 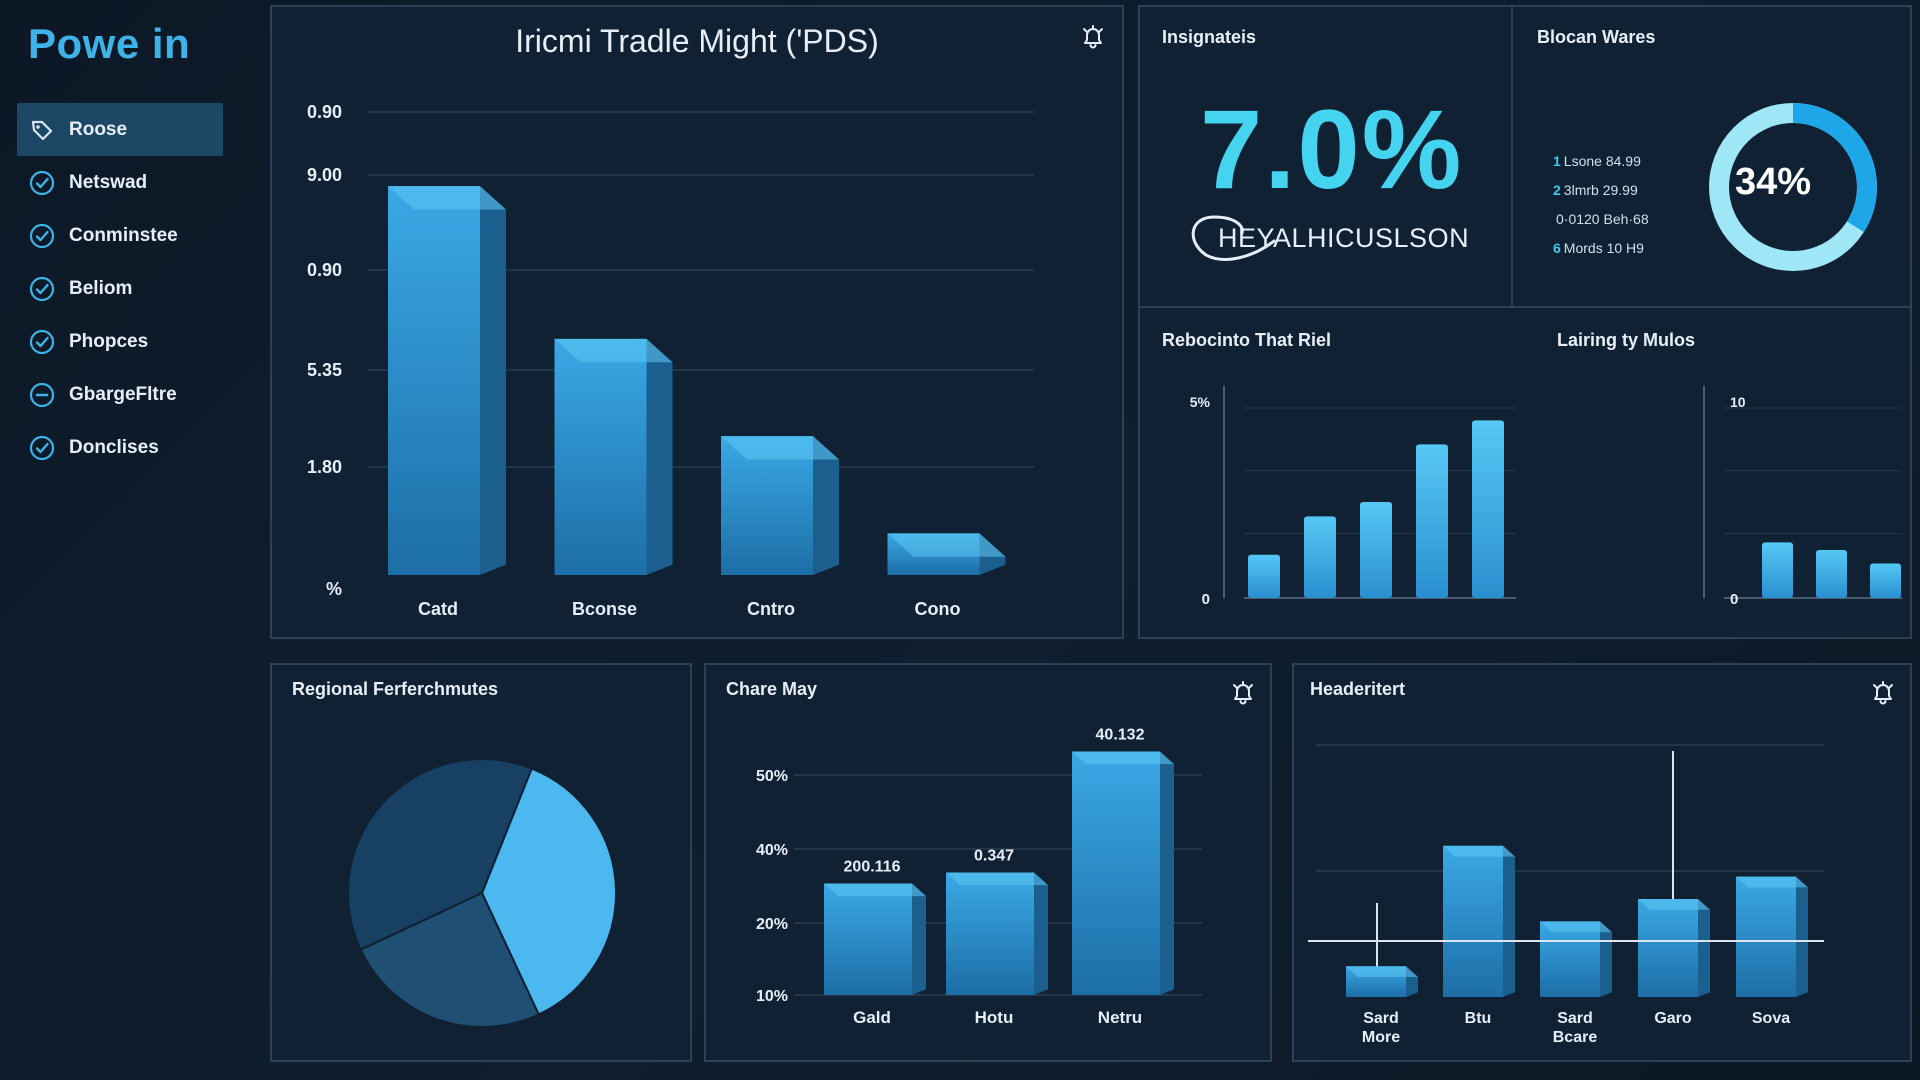 I want to click on header-bar-chart: Sard More Btu Sard Bcare Garo Sova, so click(x=1566, y=895).